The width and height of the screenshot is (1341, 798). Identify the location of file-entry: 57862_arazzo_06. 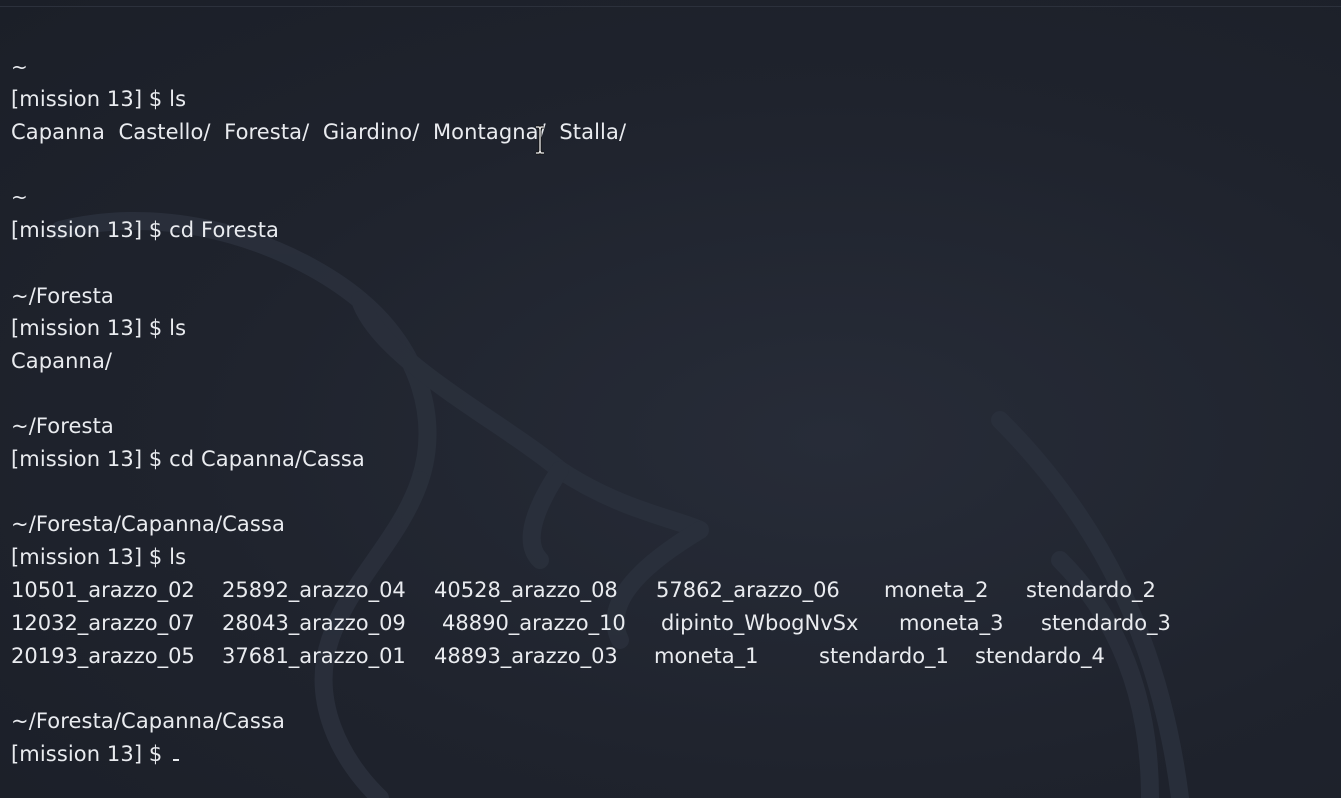
(748, 590).